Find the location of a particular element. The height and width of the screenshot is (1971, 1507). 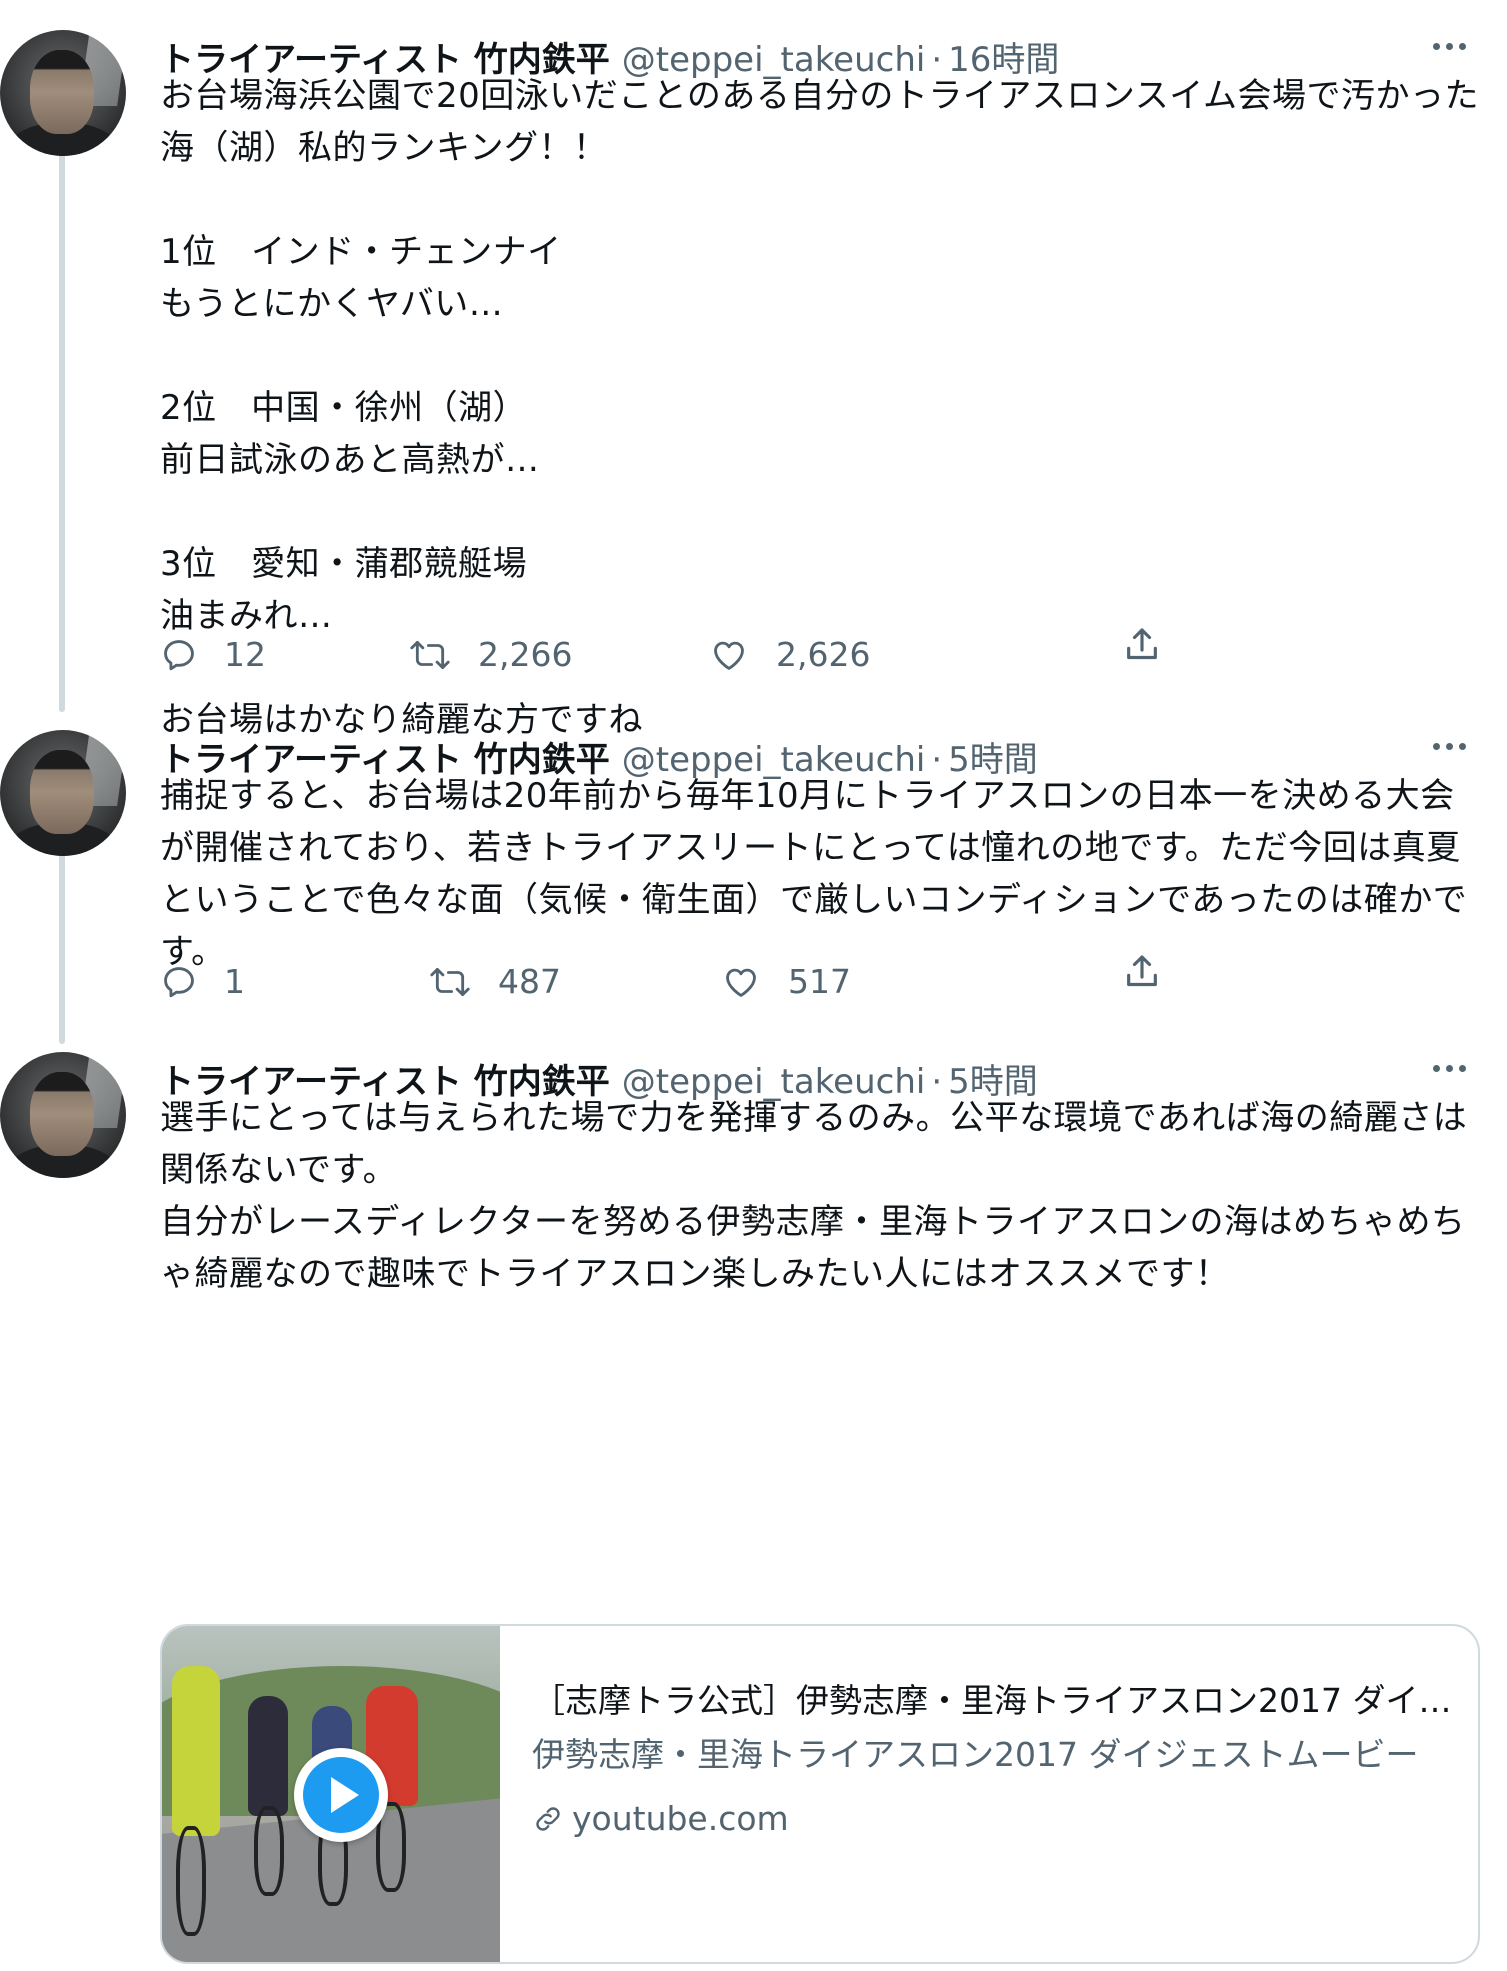

link-icon is located at coordinates (548, 1819).